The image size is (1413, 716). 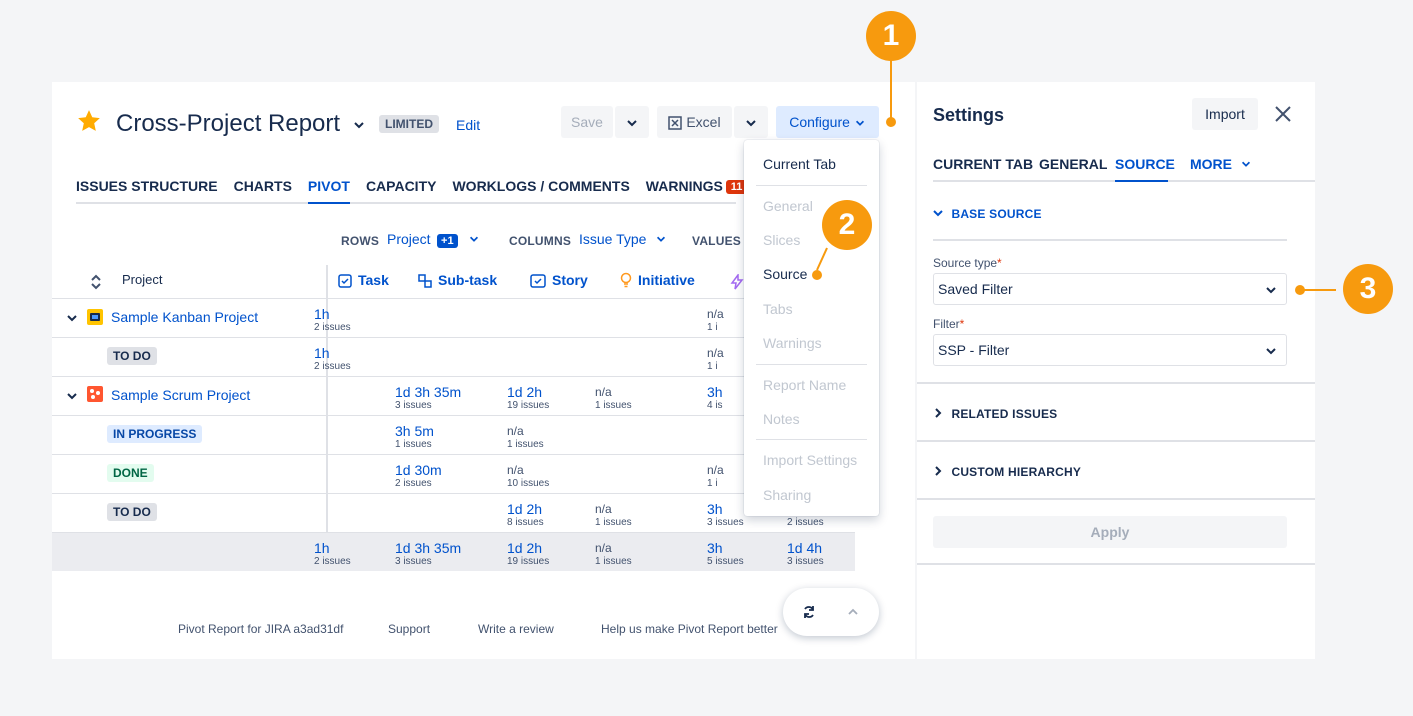 What do you see at coordinates (725, 515) in the screenshot?
I see `value-cell: 3h 3 issues` at bounding box center [725, 515].